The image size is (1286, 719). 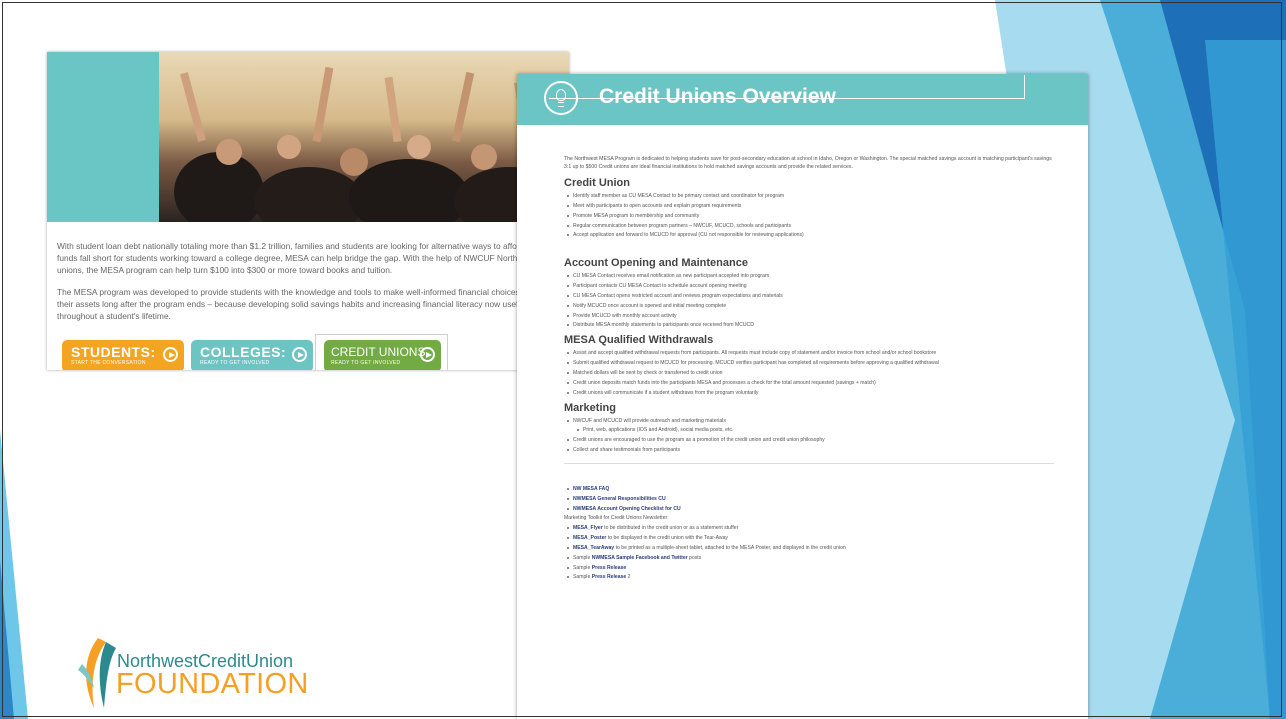 I want to click on link-account-checklist-label: NWMESA Account Opening Checklist for CU, so click(x=627, y=509).